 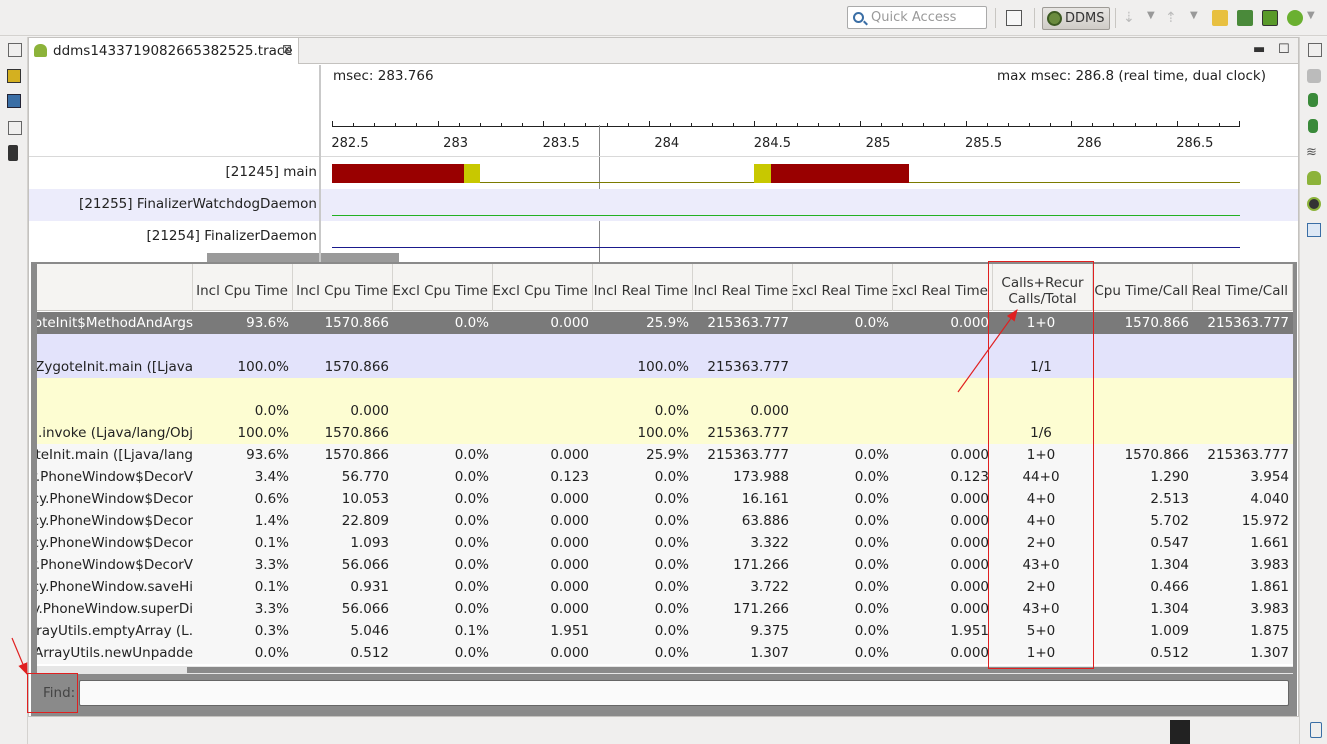 I want to click on arrow-to-calls-header, so click(x=987, y=351).